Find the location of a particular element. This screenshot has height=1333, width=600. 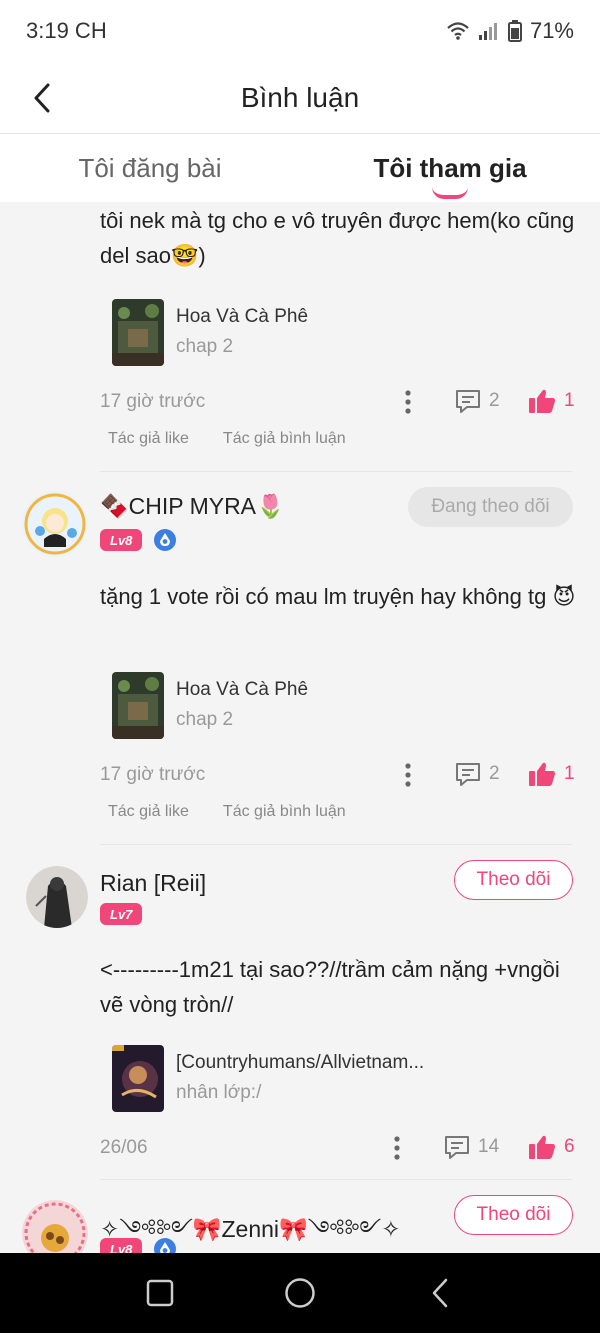

story-link: [Countryhumans/Allvietnam... nhân lớp:/ is located at coordinates (268, 1078).